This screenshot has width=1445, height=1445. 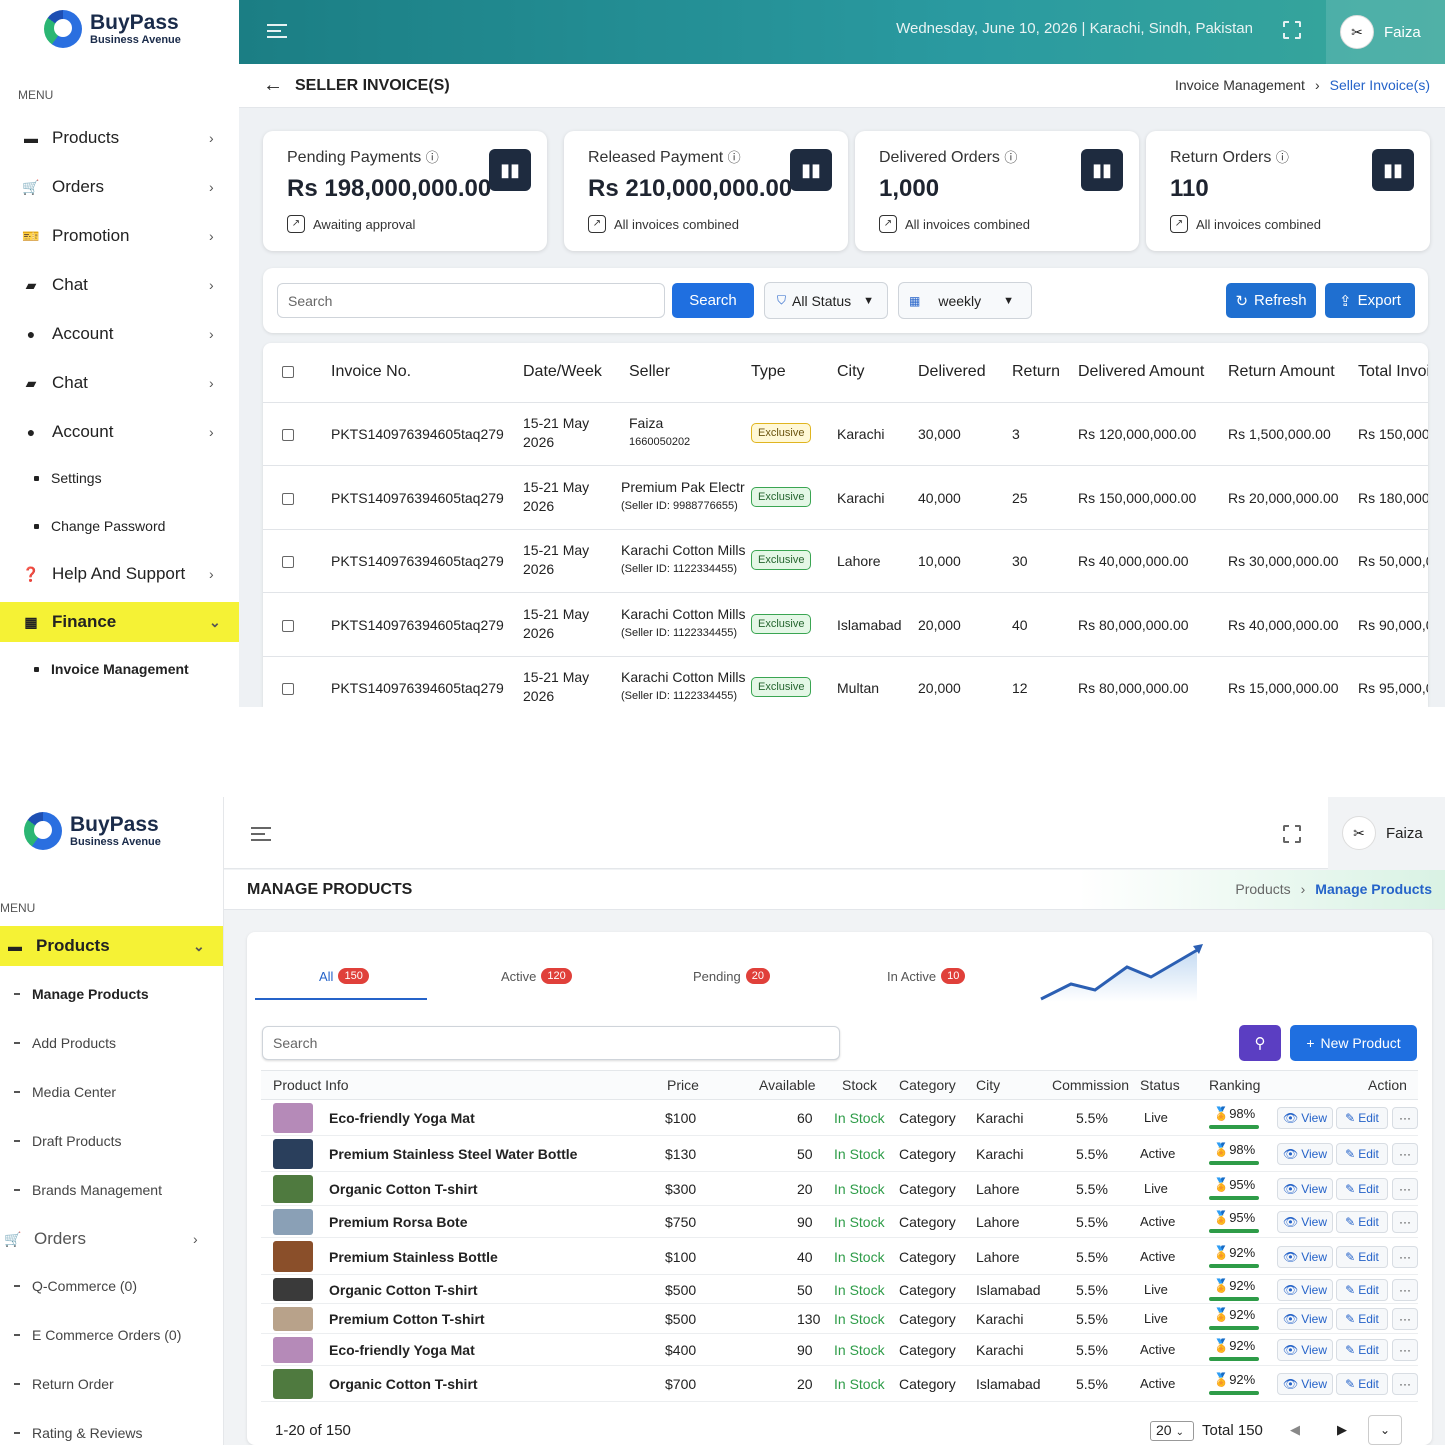 I want to click on col-status: Status, so click(x=1160, y=1085).